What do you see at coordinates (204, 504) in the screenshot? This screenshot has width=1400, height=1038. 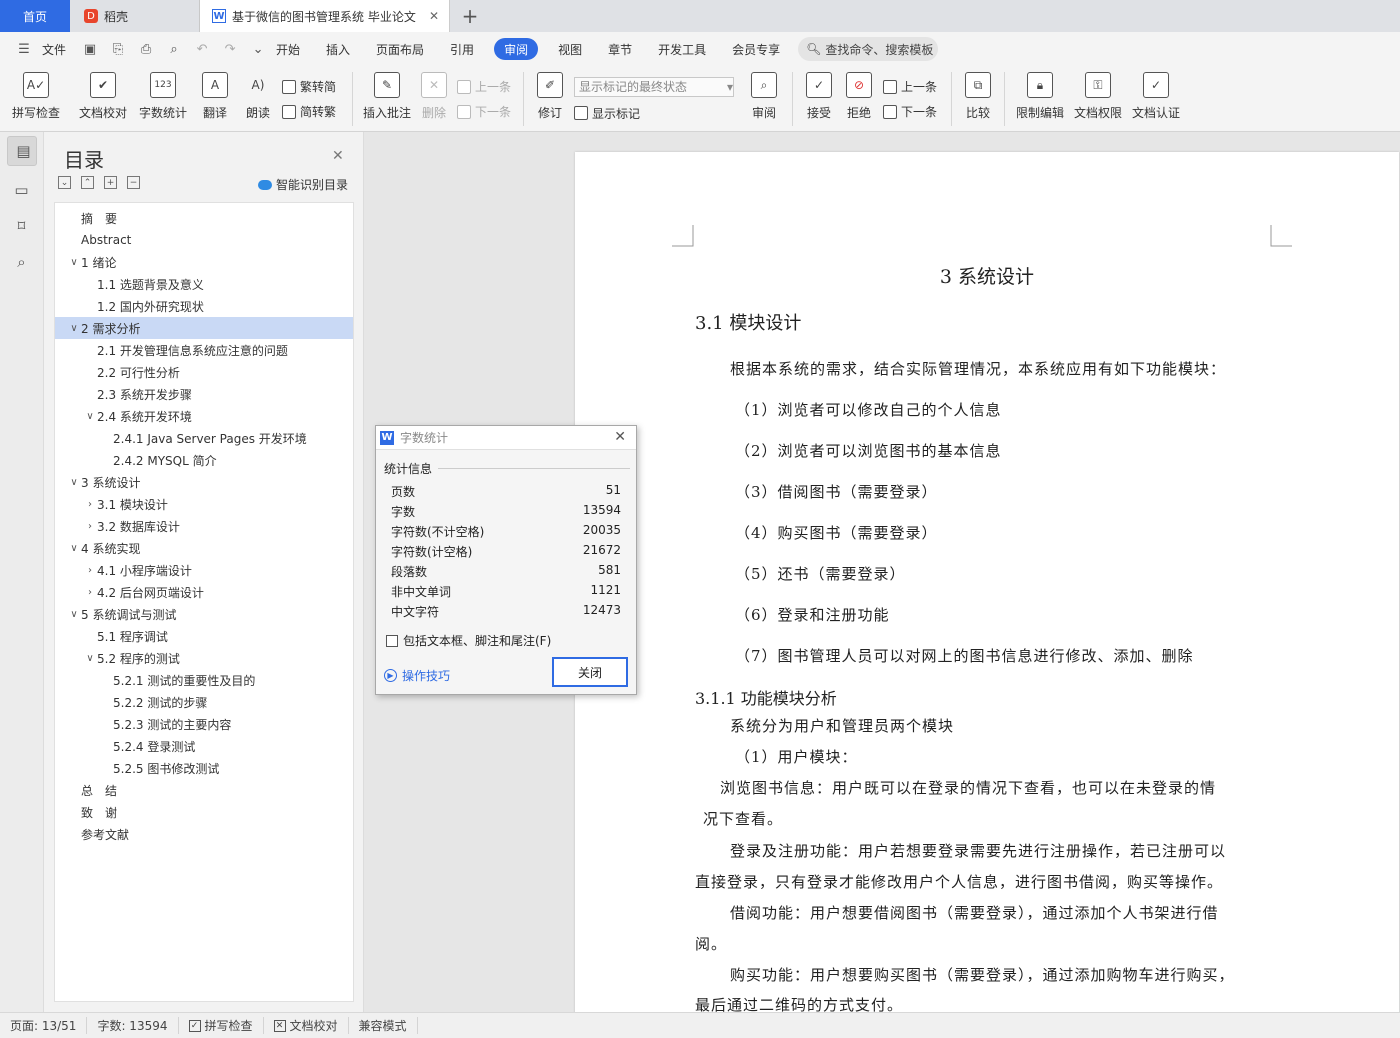 I see `toc-item: › 3.1 模块设计` at bounding box center [204, 504].